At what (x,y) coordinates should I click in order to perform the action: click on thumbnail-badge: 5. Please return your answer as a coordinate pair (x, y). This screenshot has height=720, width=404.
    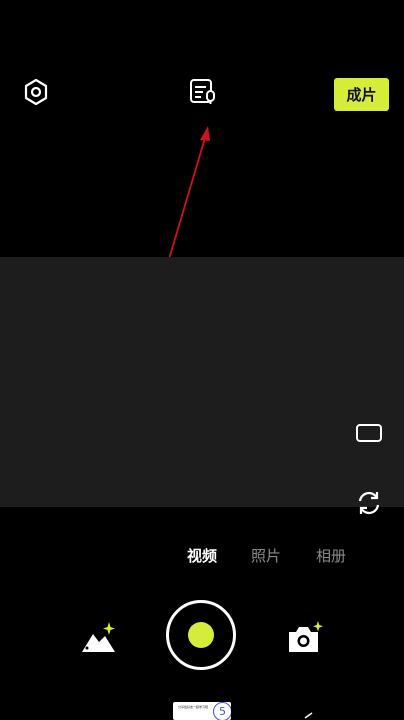
    Looking at the image, I should click on (222, 711).